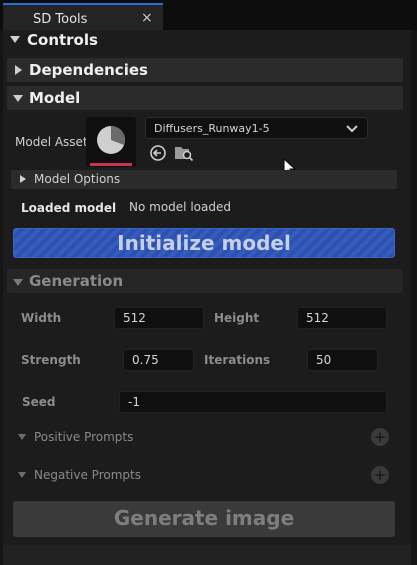 The image size is (417, 565). I want to click on seed-label: Seed, so click(39, 402).